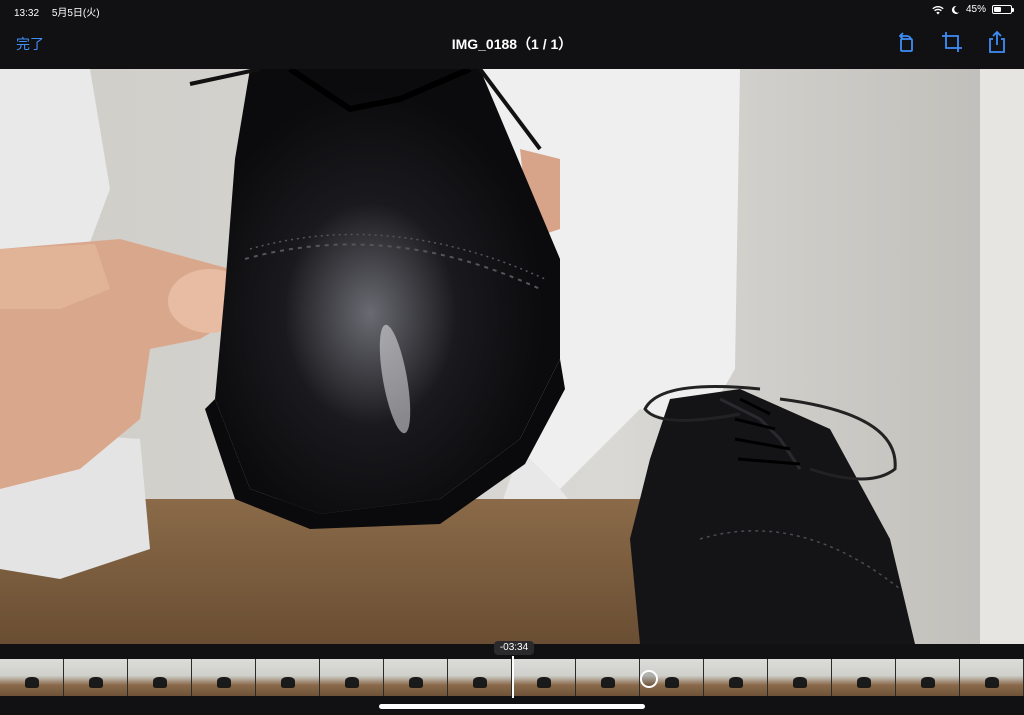 This screenshot has width=1024, height=715. What do you see at coordinates (997, 9) in the screenshot?
I see `battery-level` at bounding box center [997, 9].